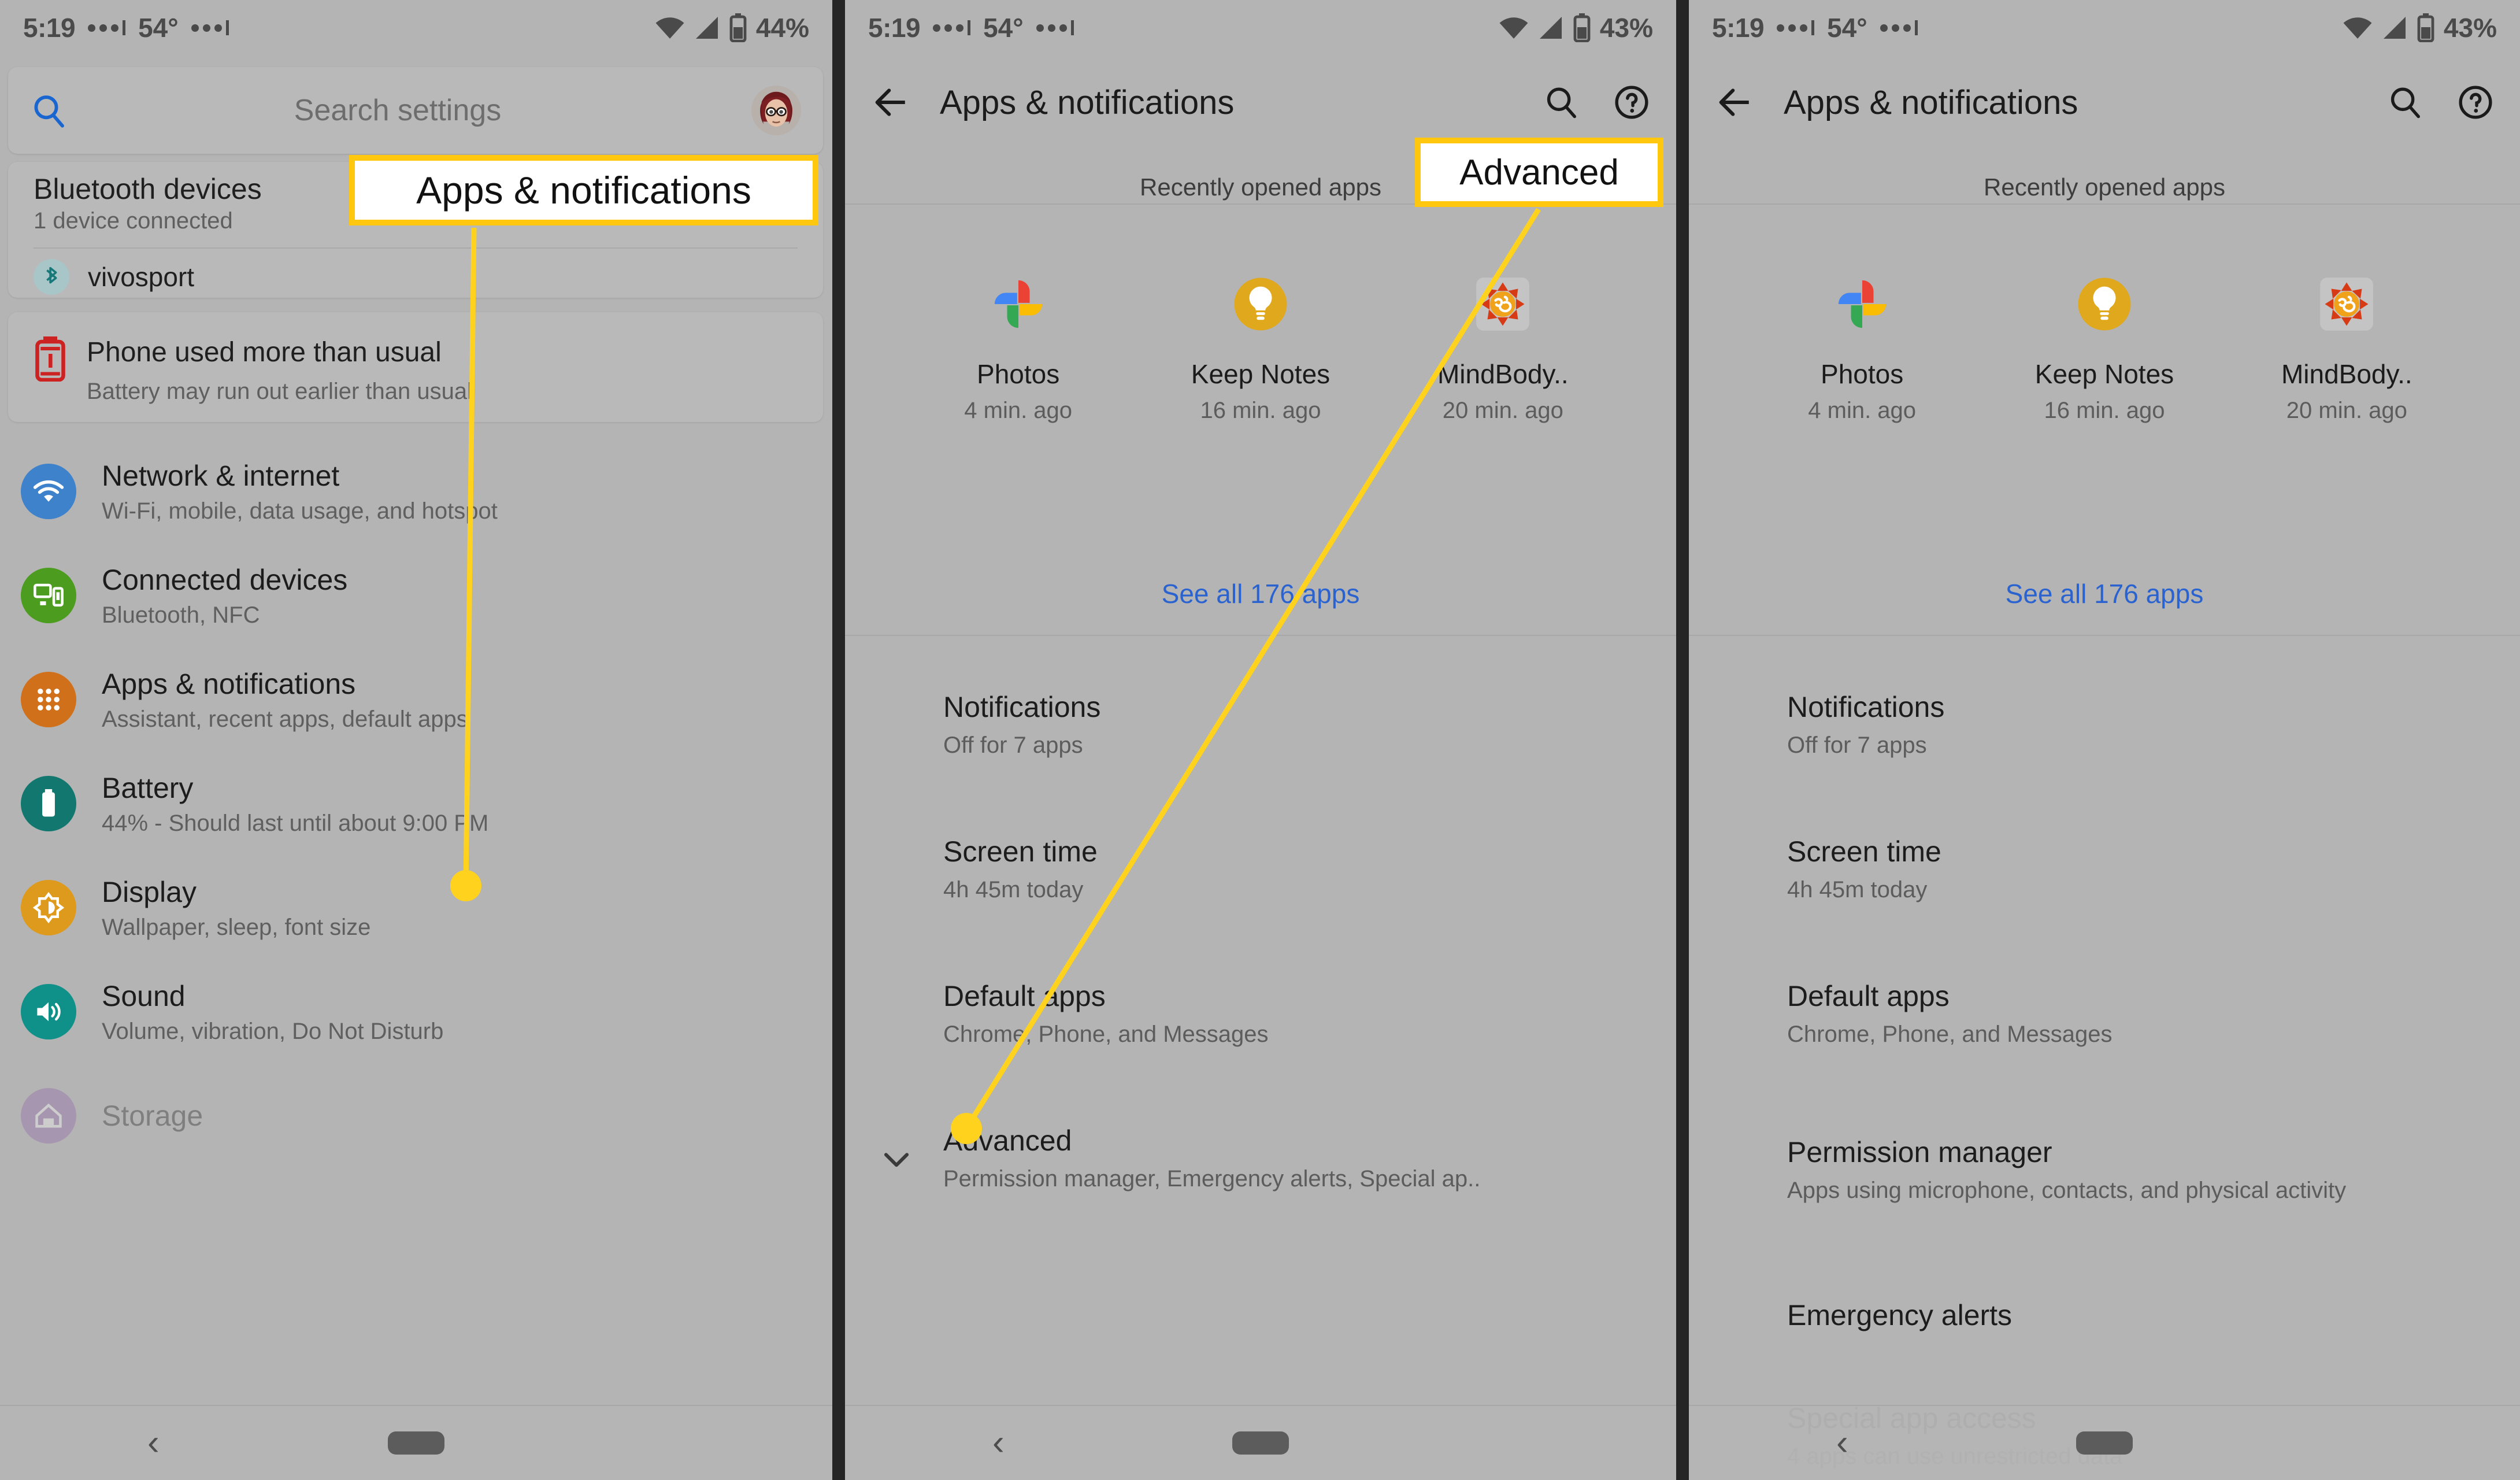  I want to click on status-bar: 5:19 54° 44%, so click(416, 28).